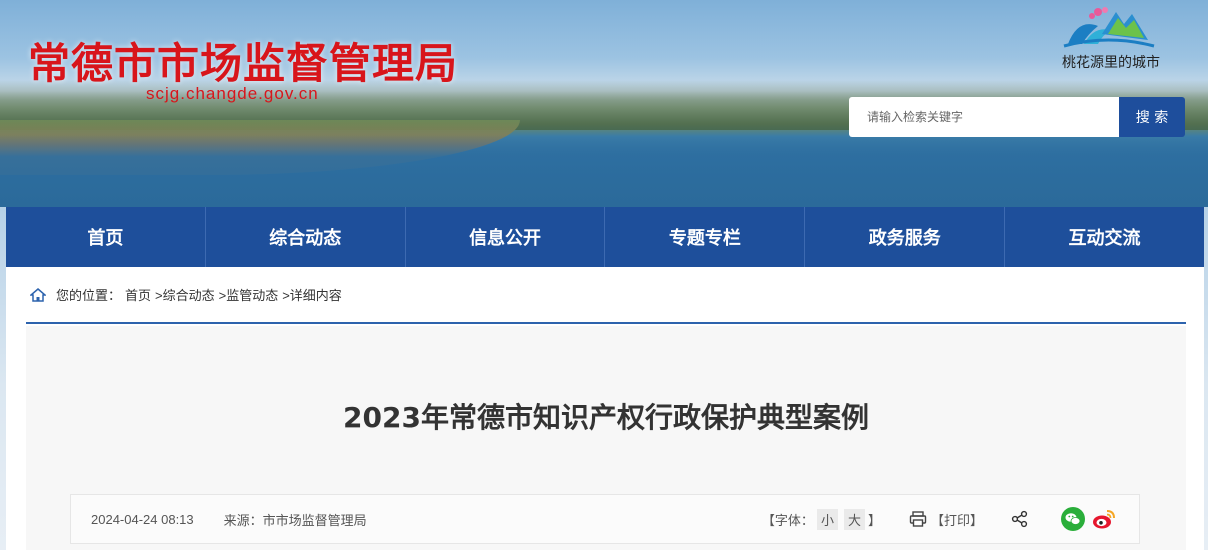  What do you see at coordinates (1111, 63) in the screenshot?
I see `city-slogan: 桃花源里的城市` at bounding box center [1111, 63].